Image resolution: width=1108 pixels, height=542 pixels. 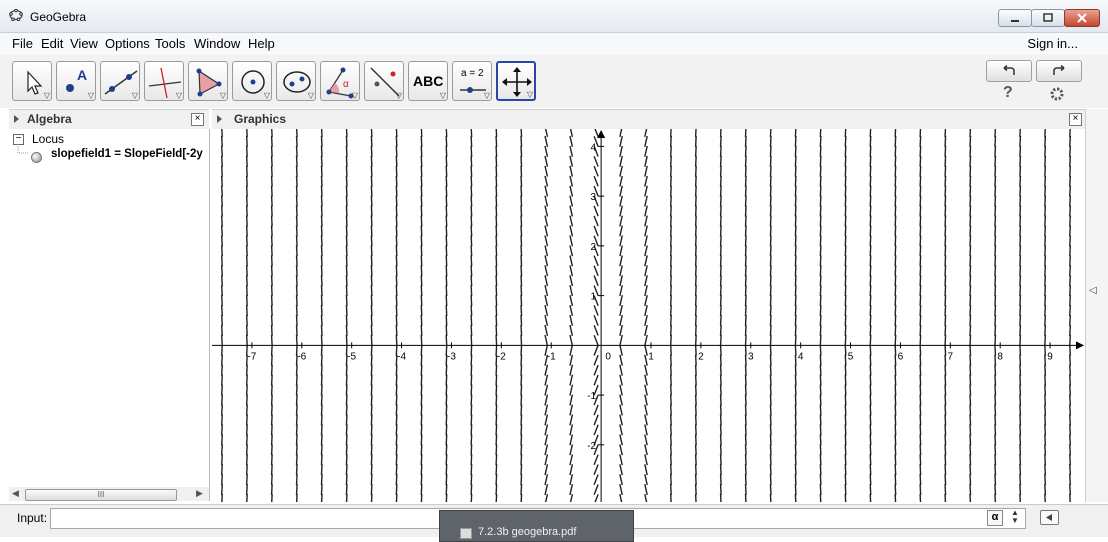 What do you see at coordinates (1048, 18) in the screenshot?
I see `maximize-button` at bounding box center [1048, 18].